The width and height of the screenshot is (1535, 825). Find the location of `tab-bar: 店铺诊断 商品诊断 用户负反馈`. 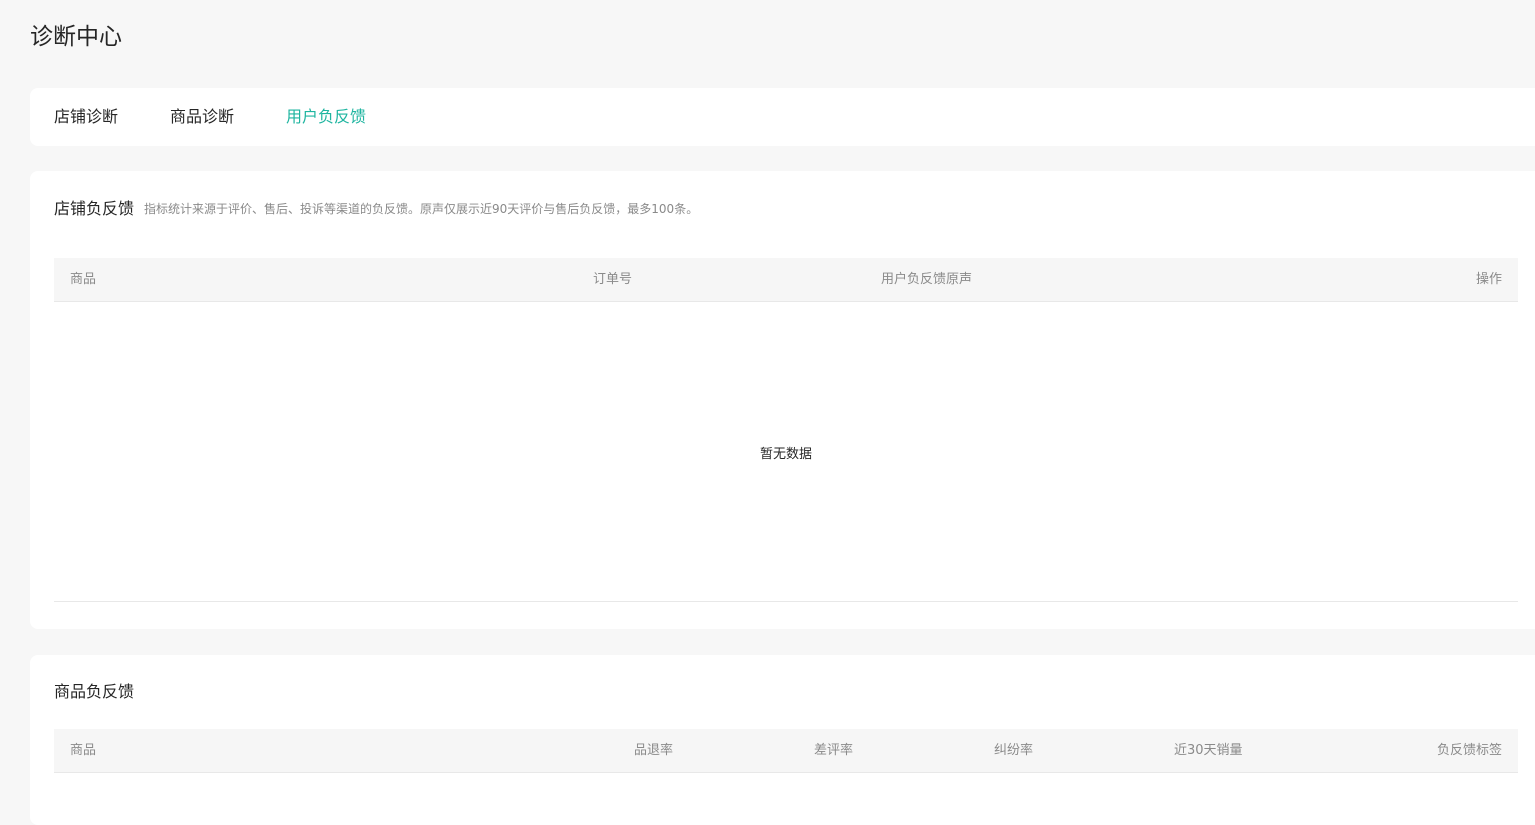

tab-bar: 店铺诊断 商品诊断 用户负反馈 is located at coordinates (782, 117).